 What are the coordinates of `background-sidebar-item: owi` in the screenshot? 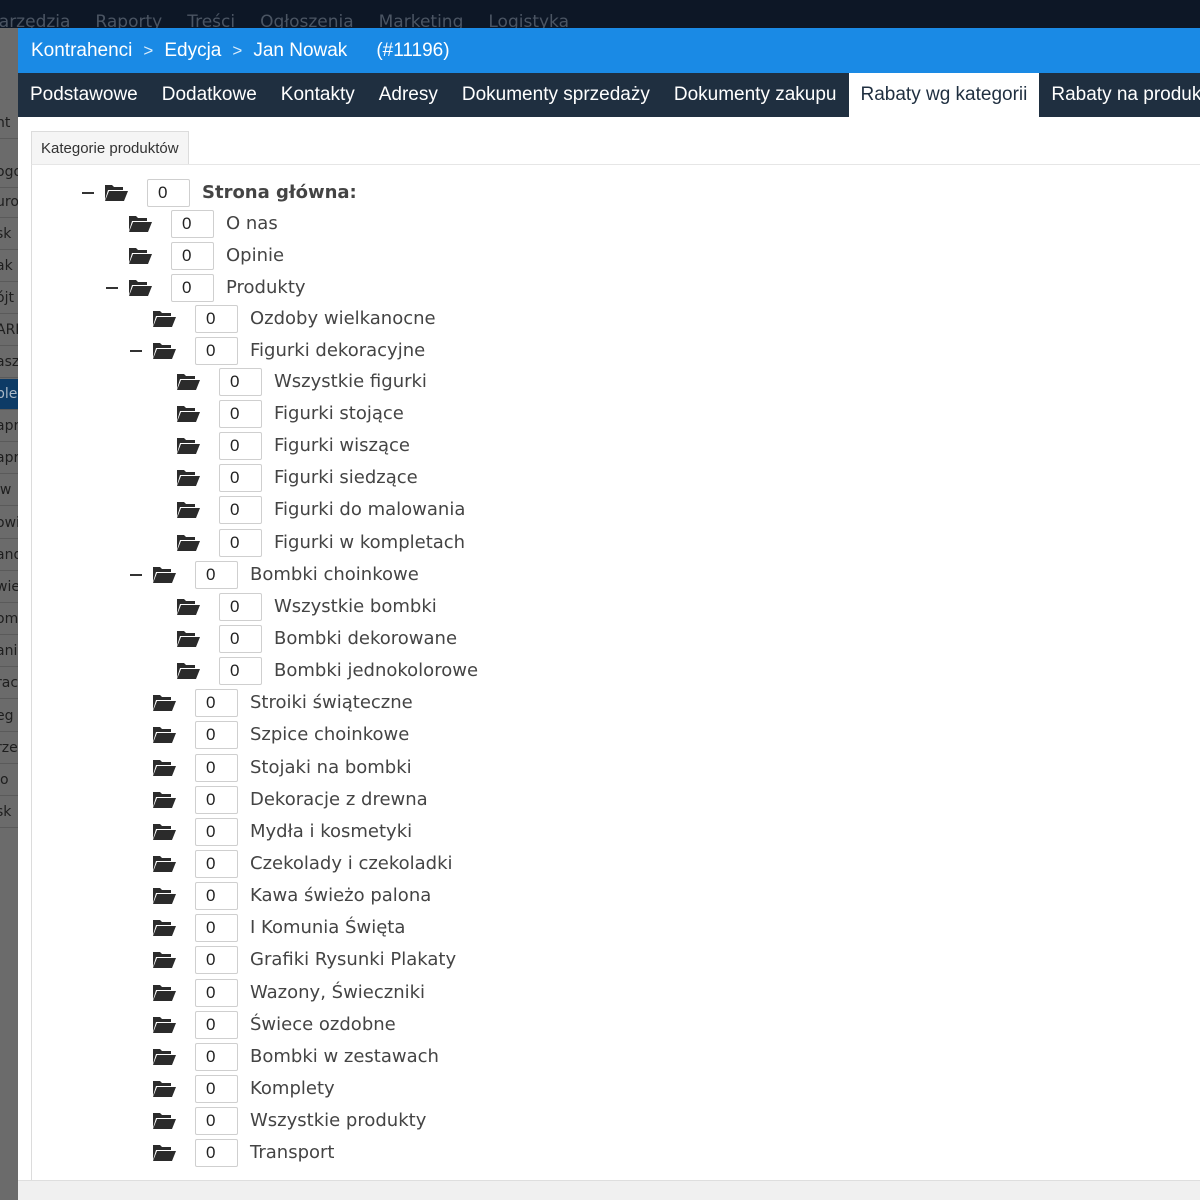 It's located at (9, 523).